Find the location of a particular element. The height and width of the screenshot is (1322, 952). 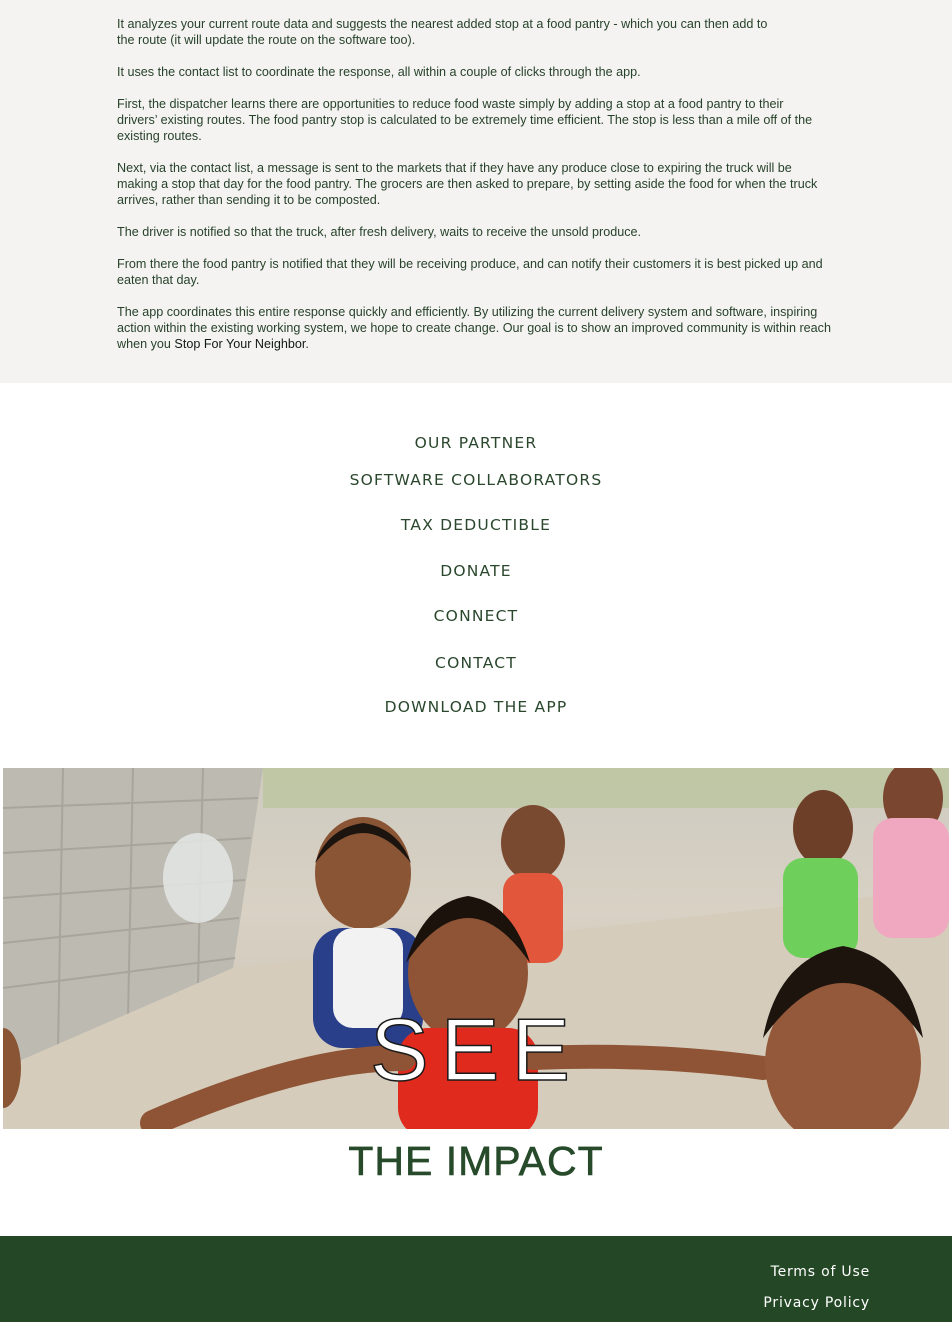

tax-deductible-link: TAX DEDUCTIBLE is located at coordinates (476, 525).